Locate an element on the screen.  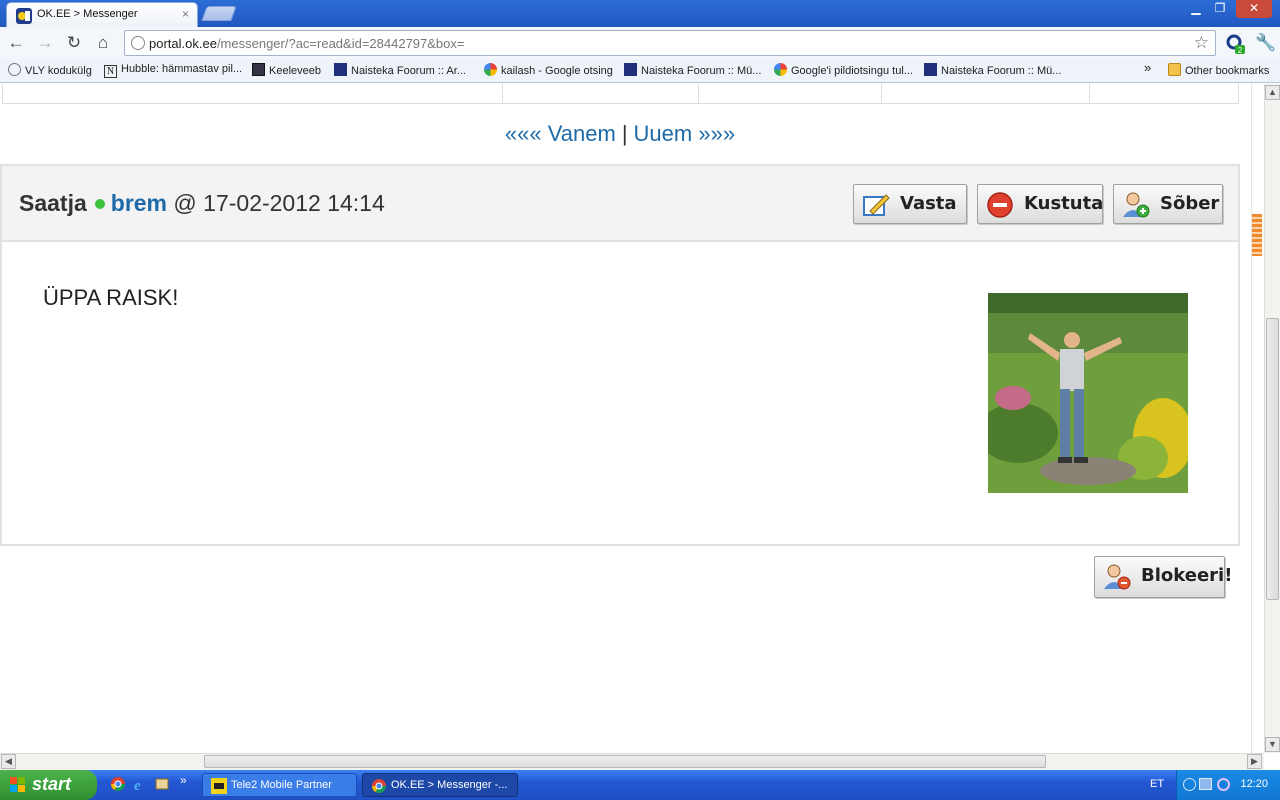
message-body: ÜPPA RAISK! is located at coordinates (111, 297).